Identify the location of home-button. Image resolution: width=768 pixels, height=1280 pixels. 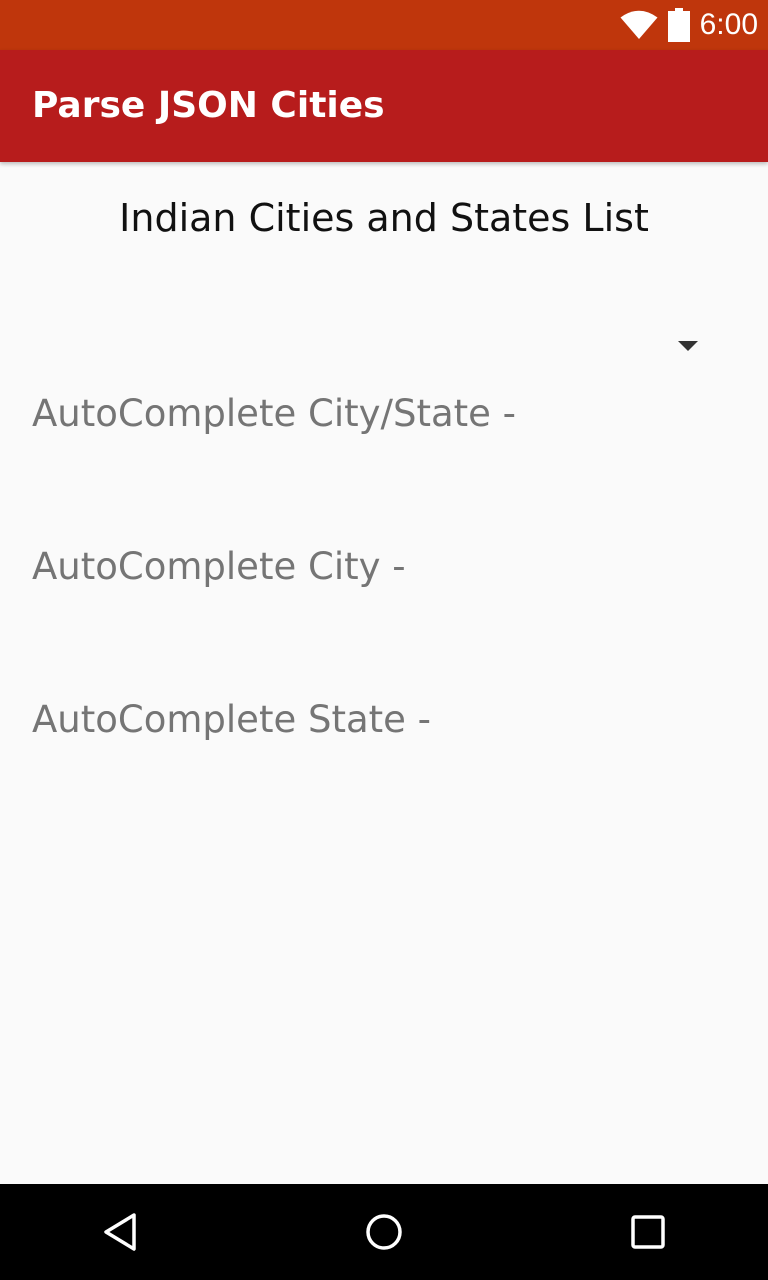
(384, 1232).